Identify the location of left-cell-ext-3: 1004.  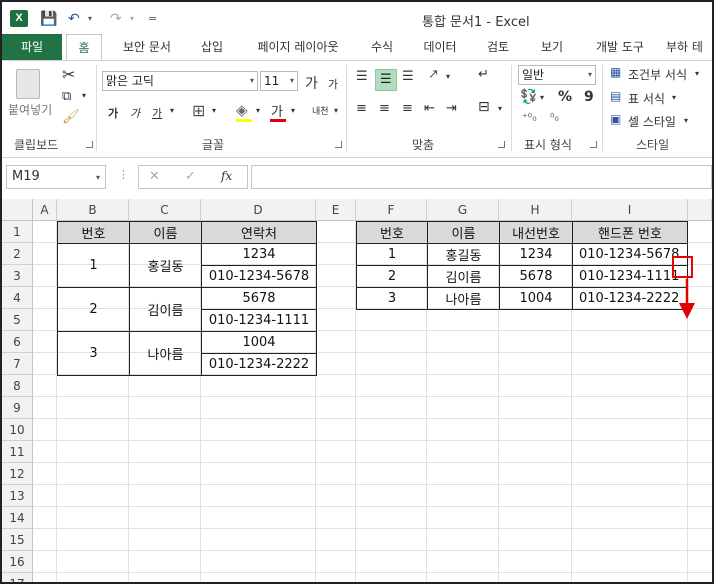
(259, 342).